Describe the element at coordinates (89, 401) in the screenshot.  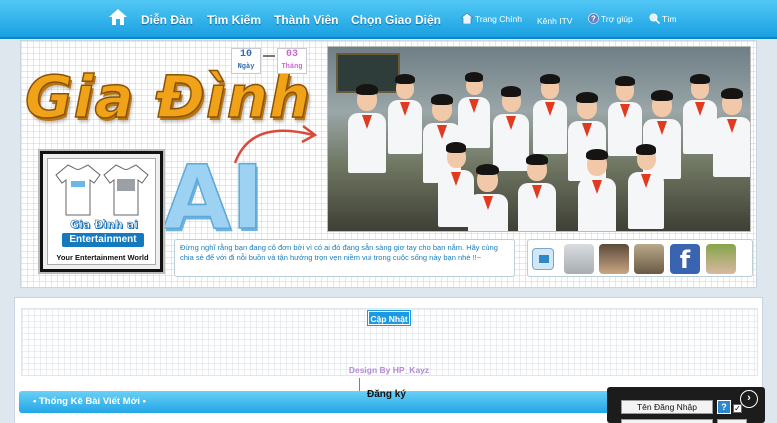
I see `stats-title: • Thống Kê Bài Viết Mới •` at that location.